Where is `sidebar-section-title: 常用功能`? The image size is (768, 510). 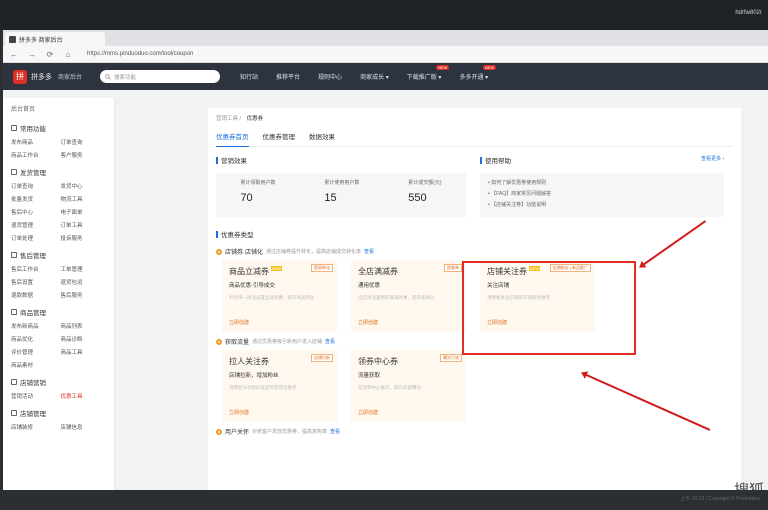 sidebar-section-title: 常用功能 is located at coordinates (58, 128).